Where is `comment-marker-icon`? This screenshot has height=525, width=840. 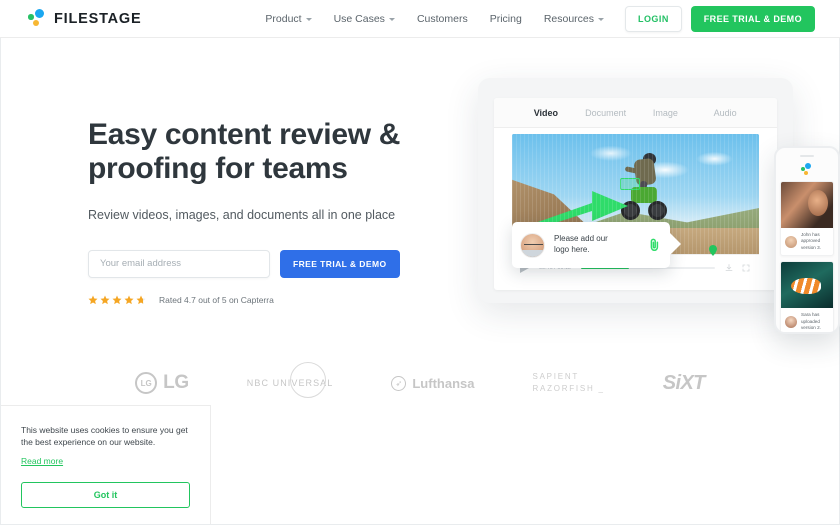 comment-marker-icon is located at coordinates (713, 250).